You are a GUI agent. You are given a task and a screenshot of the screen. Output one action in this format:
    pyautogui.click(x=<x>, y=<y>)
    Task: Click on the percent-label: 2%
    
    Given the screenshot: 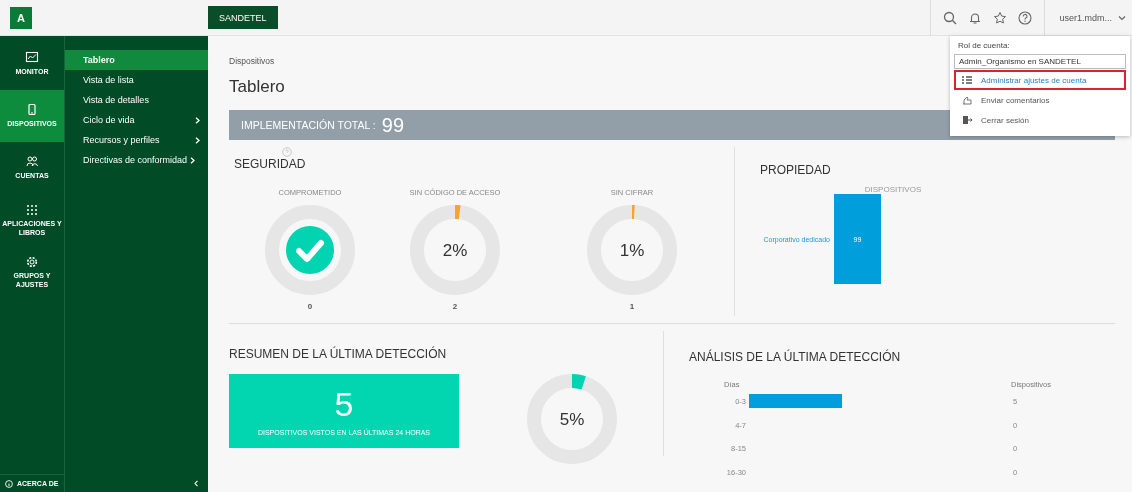 What is the action you would take?
    pyautogui.click(x=455, y=250)
    